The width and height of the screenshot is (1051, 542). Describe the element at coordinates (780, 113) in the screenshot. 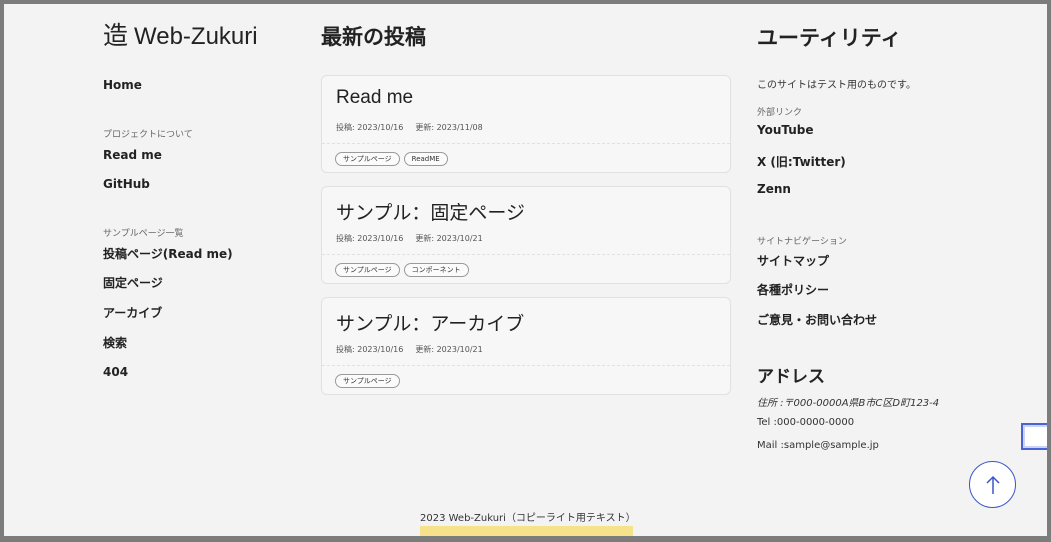

I see `external-links-caption: 外部リンク` at that location.